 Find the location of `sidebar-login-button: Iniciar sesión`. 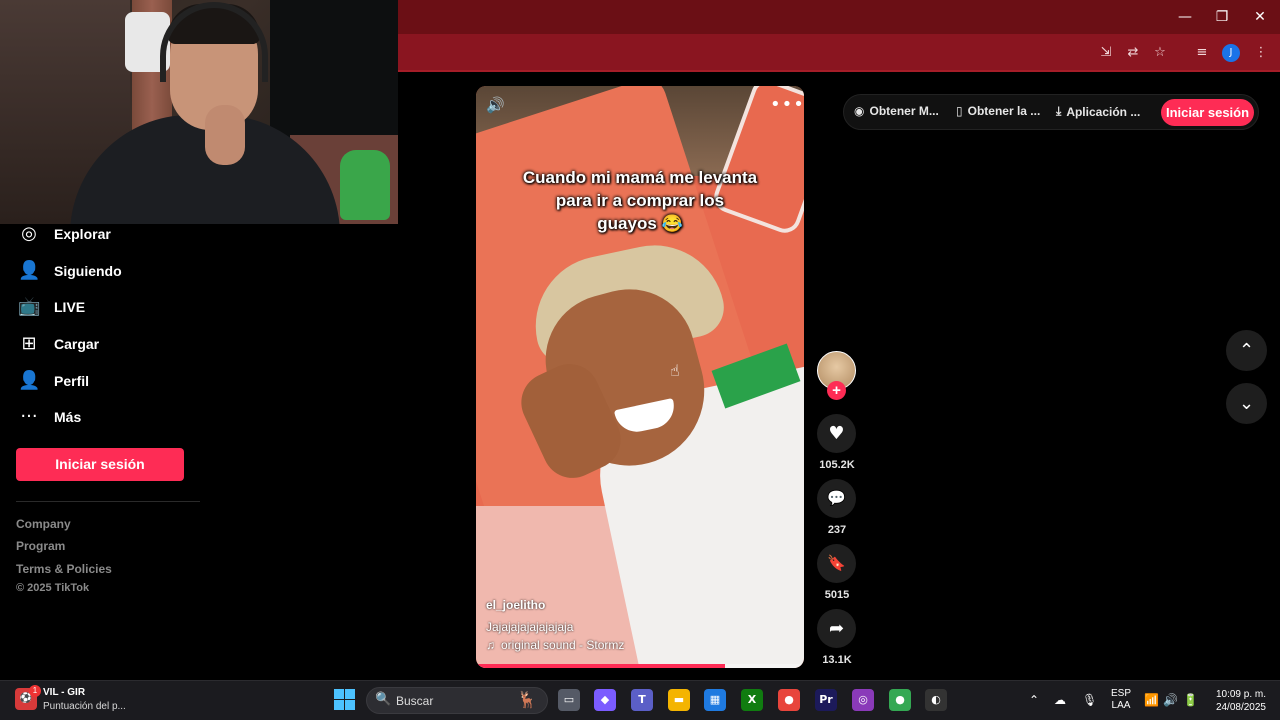

sidebar-login-button: Iniciar sesión is located at coordinates (100, 464).